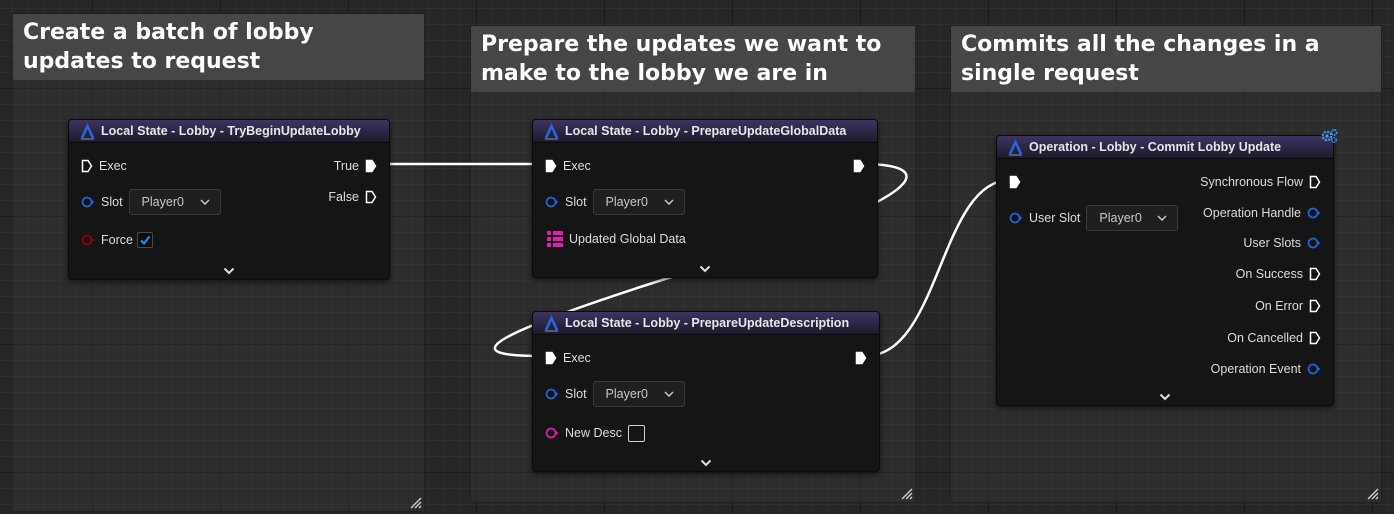 This screenshot has width=1394, height=514. I want to click on force-input-pin-row: Force, so click(117, 240).